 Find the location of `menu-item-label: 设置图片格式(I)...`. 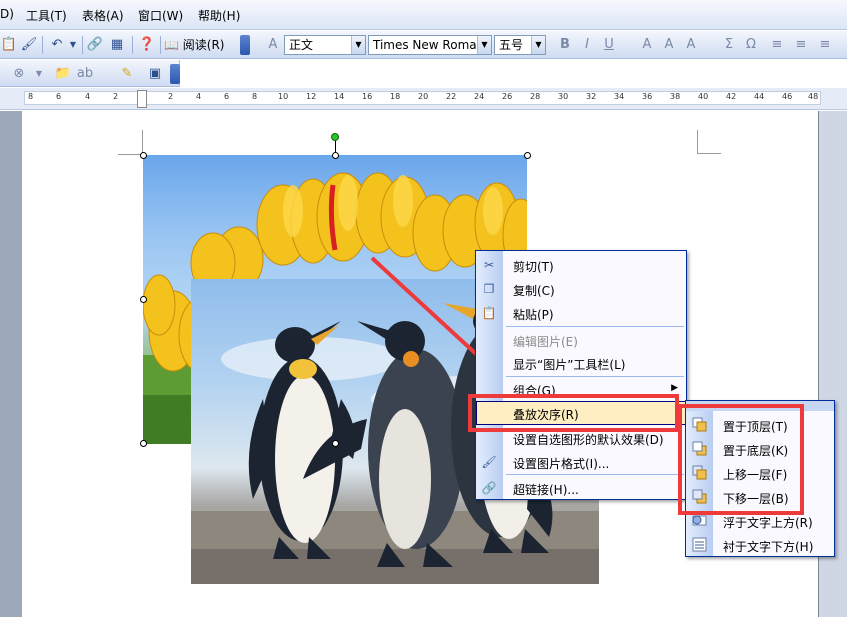

menu-item-label: 设置图片格式(I)... is located at coordinates (561, 464).